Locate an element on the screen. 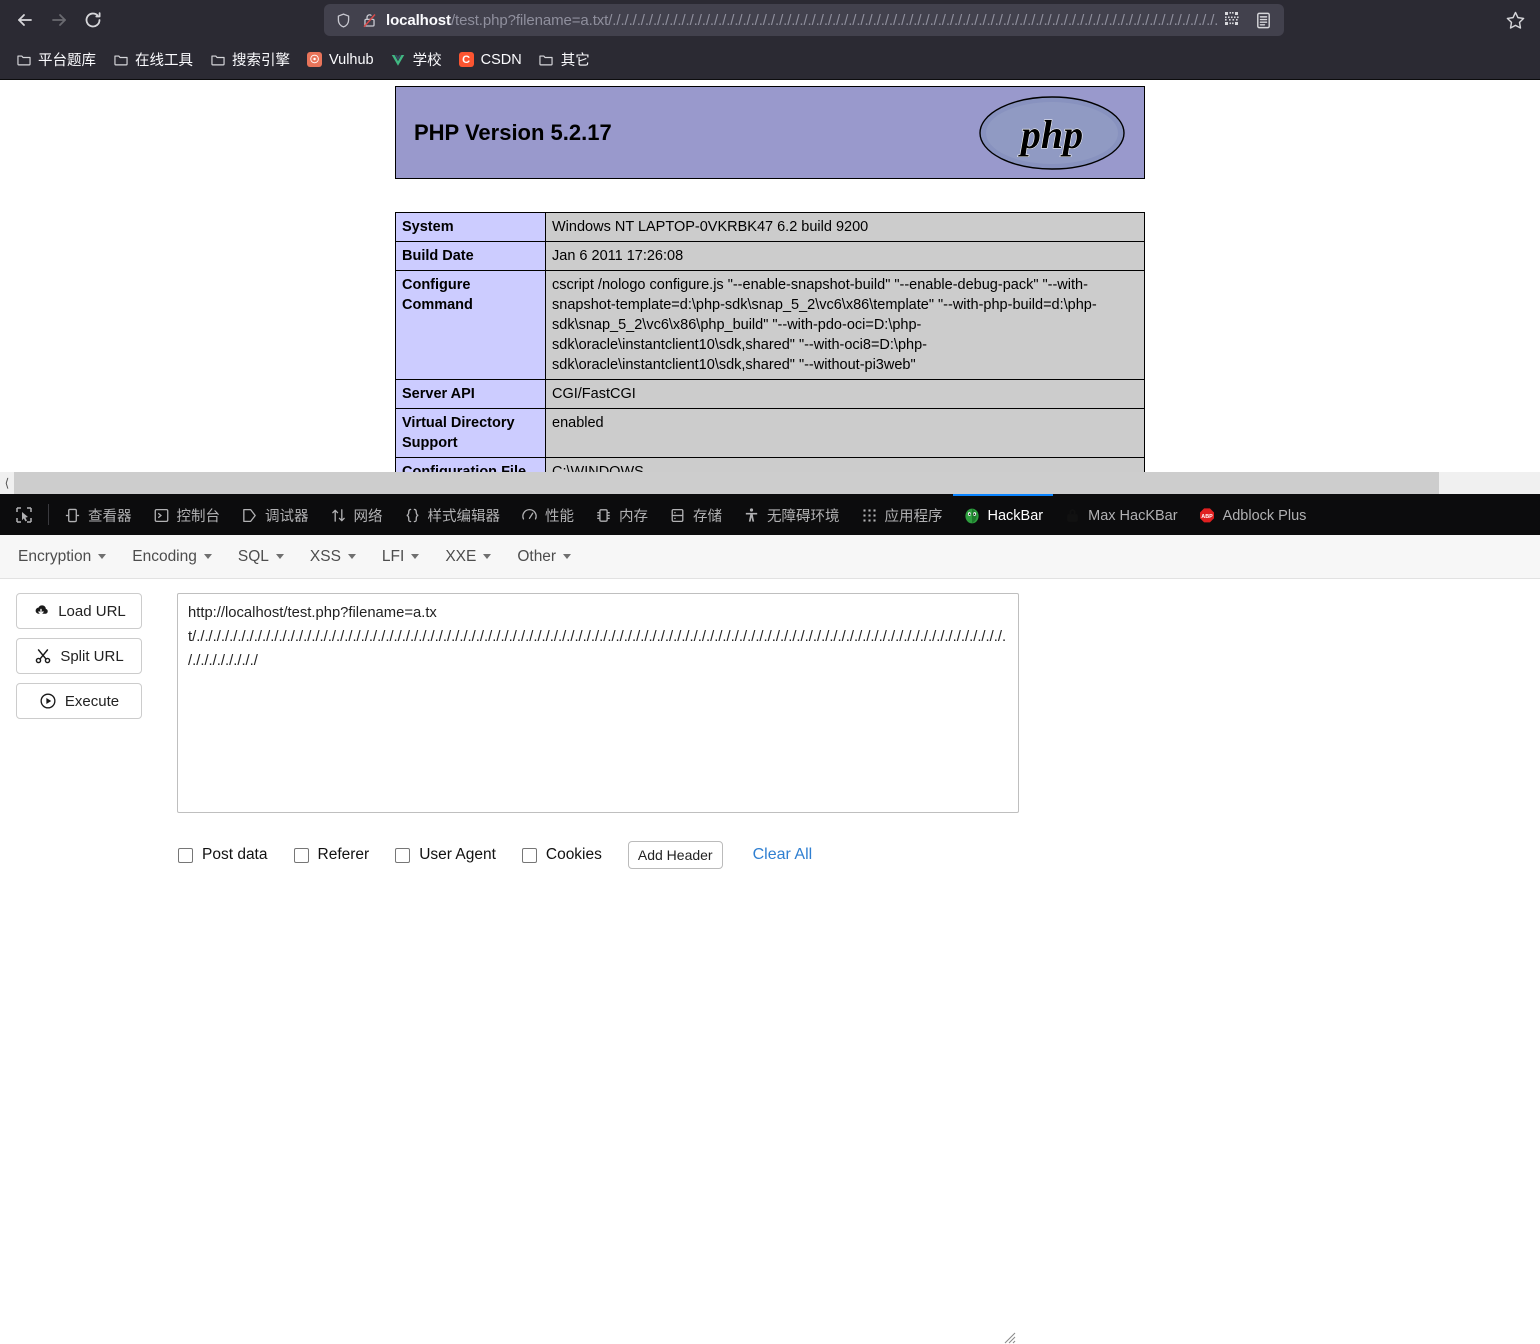  devtools-tab-label: Max HacKBar is located at coordinates (1133, 515).